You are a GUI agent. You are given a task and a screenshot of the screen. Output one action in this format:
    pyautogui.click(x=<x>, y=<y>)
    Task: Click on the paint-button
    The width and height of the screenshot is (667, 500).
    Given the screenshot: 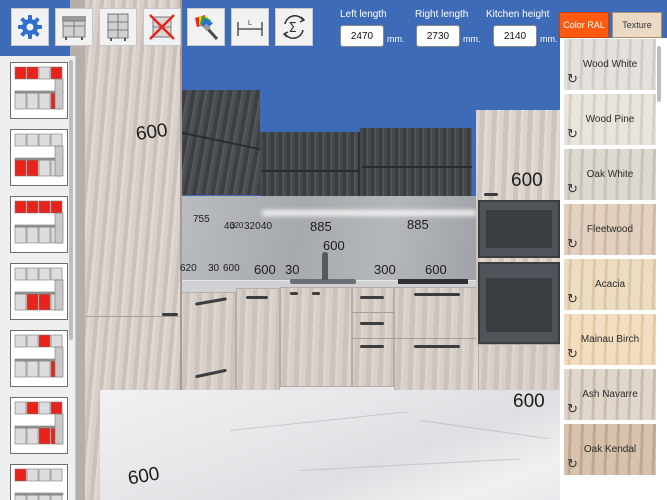 What is the action you would take?
    pyautogui.click(x=206, y=27)
    